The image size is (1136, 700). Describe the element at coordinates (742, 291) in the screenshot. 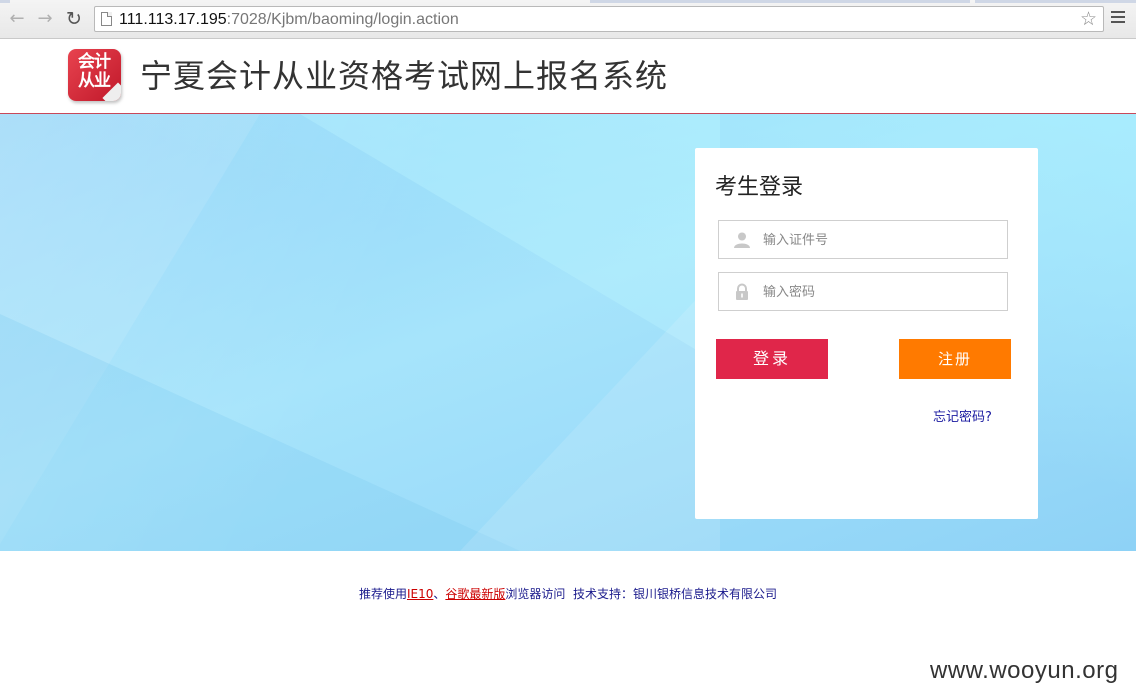

I see `lock-icon` at that location.